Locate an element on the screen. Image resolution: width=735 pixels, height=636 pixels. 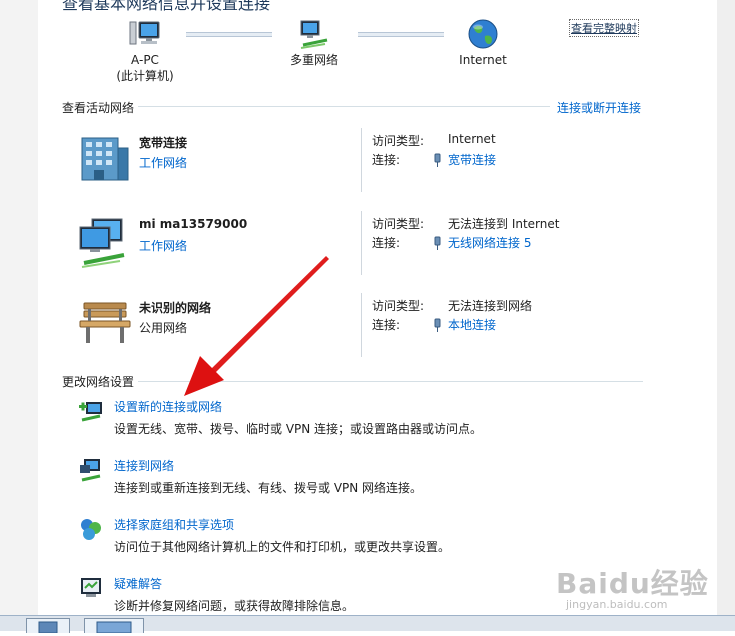
map-node-computer-sublabel: (此计算机) is located at coordinates (145, 76).